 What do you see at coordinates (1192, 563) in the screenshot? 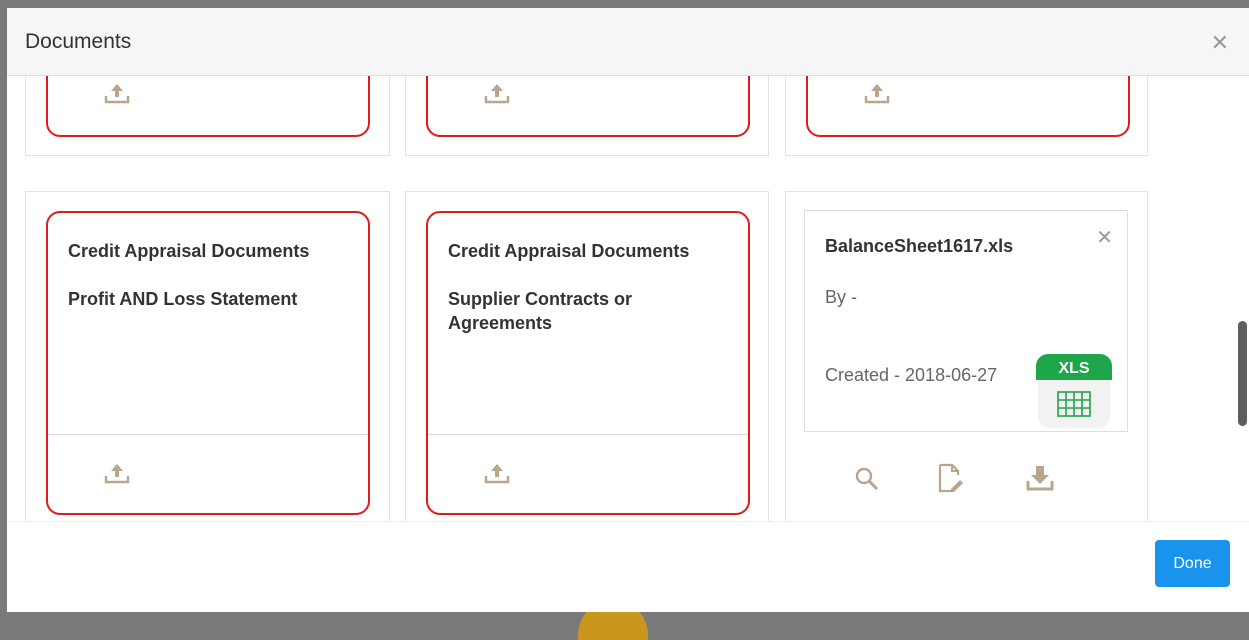
I see `done-button: Done` at bounding box center [1192, 563].